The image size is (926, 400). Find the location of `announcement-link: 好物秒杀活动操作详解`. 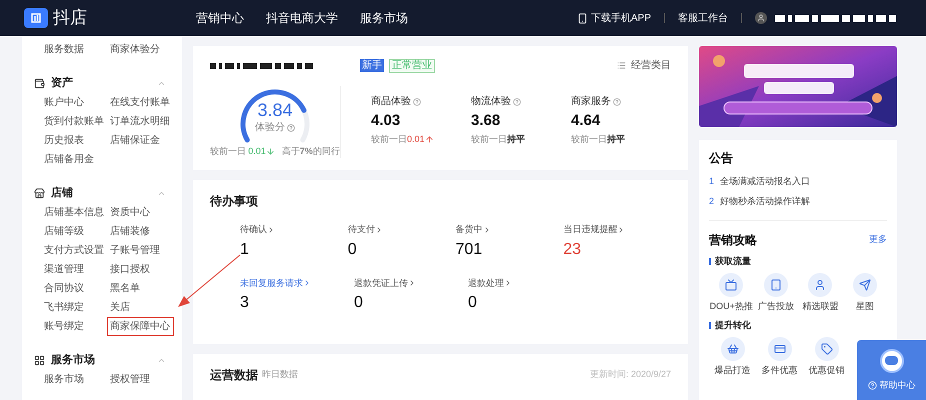

announcement-link: 好物秒杀活动操作详解 is located at coordinates (765, 201).